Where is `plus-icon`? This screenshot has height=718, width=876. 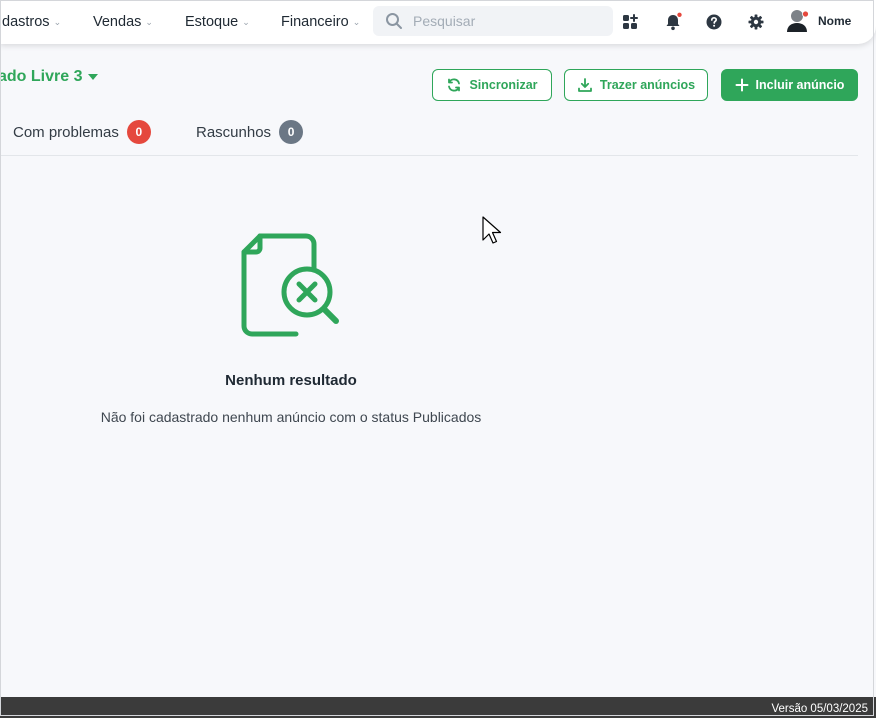
plus-icon is located at coordinates (742, 85).